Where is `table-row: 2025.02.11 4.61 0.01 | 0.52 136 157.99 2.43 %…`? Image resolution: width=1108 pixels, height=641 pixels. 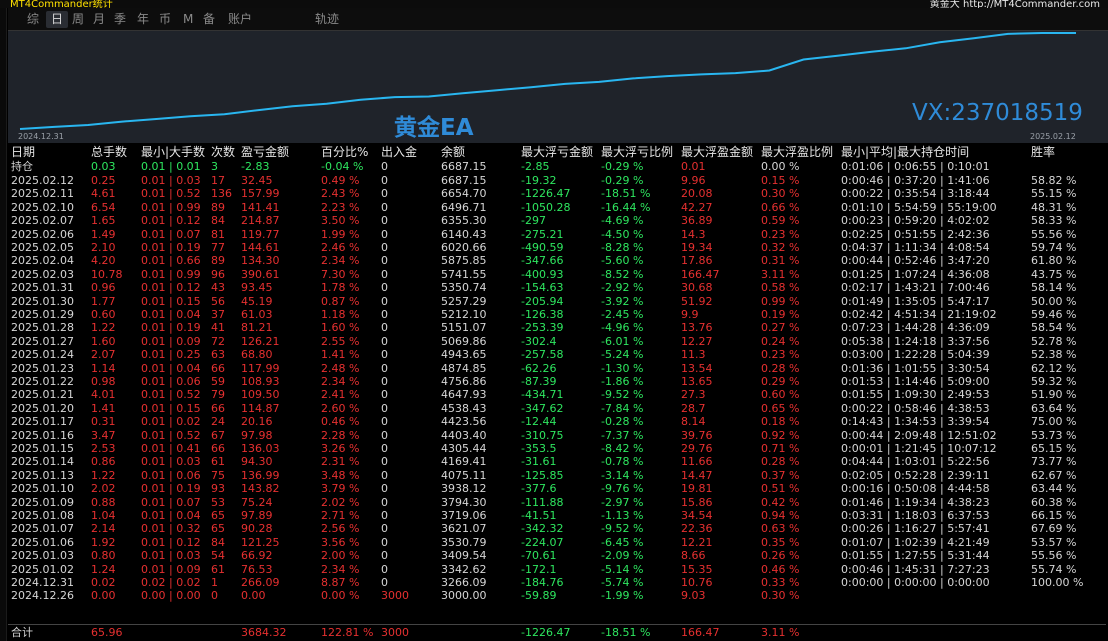
table-row: 2025.02.11 4.61 0.01 | 0.52 136 157.99 2.43 %… is located at coordinates (557, 193).